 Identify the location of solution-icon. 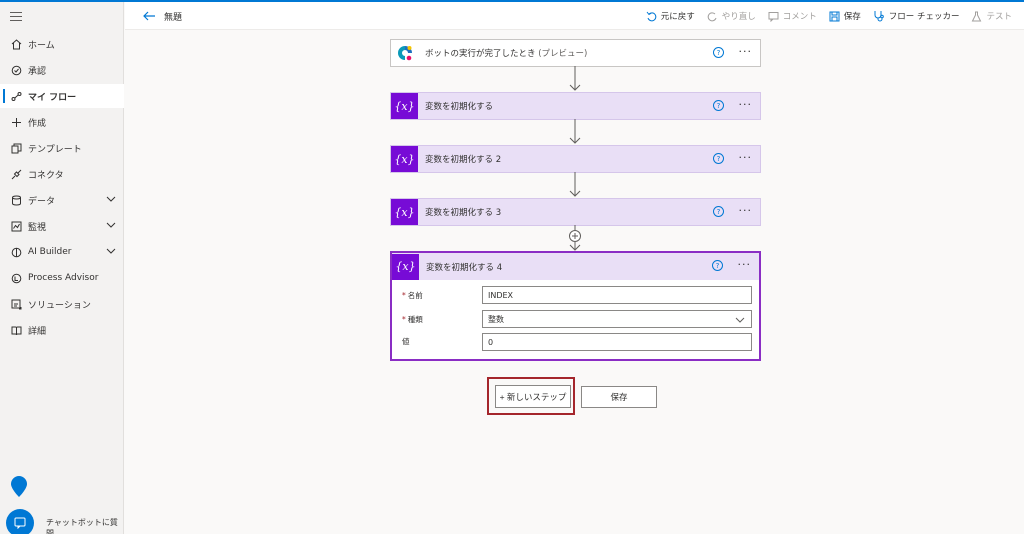
(16, 304).